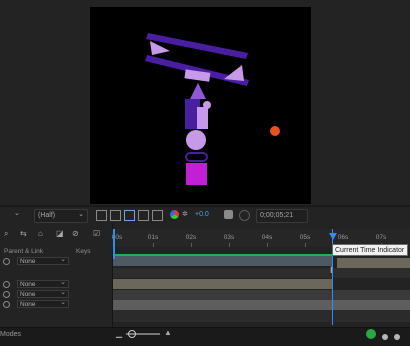 This screenshot has width=410, height=346. What do you see at coordinates (197, 46) in the screenshot?
I see `upper-bar` at bounding box center [197, 46].